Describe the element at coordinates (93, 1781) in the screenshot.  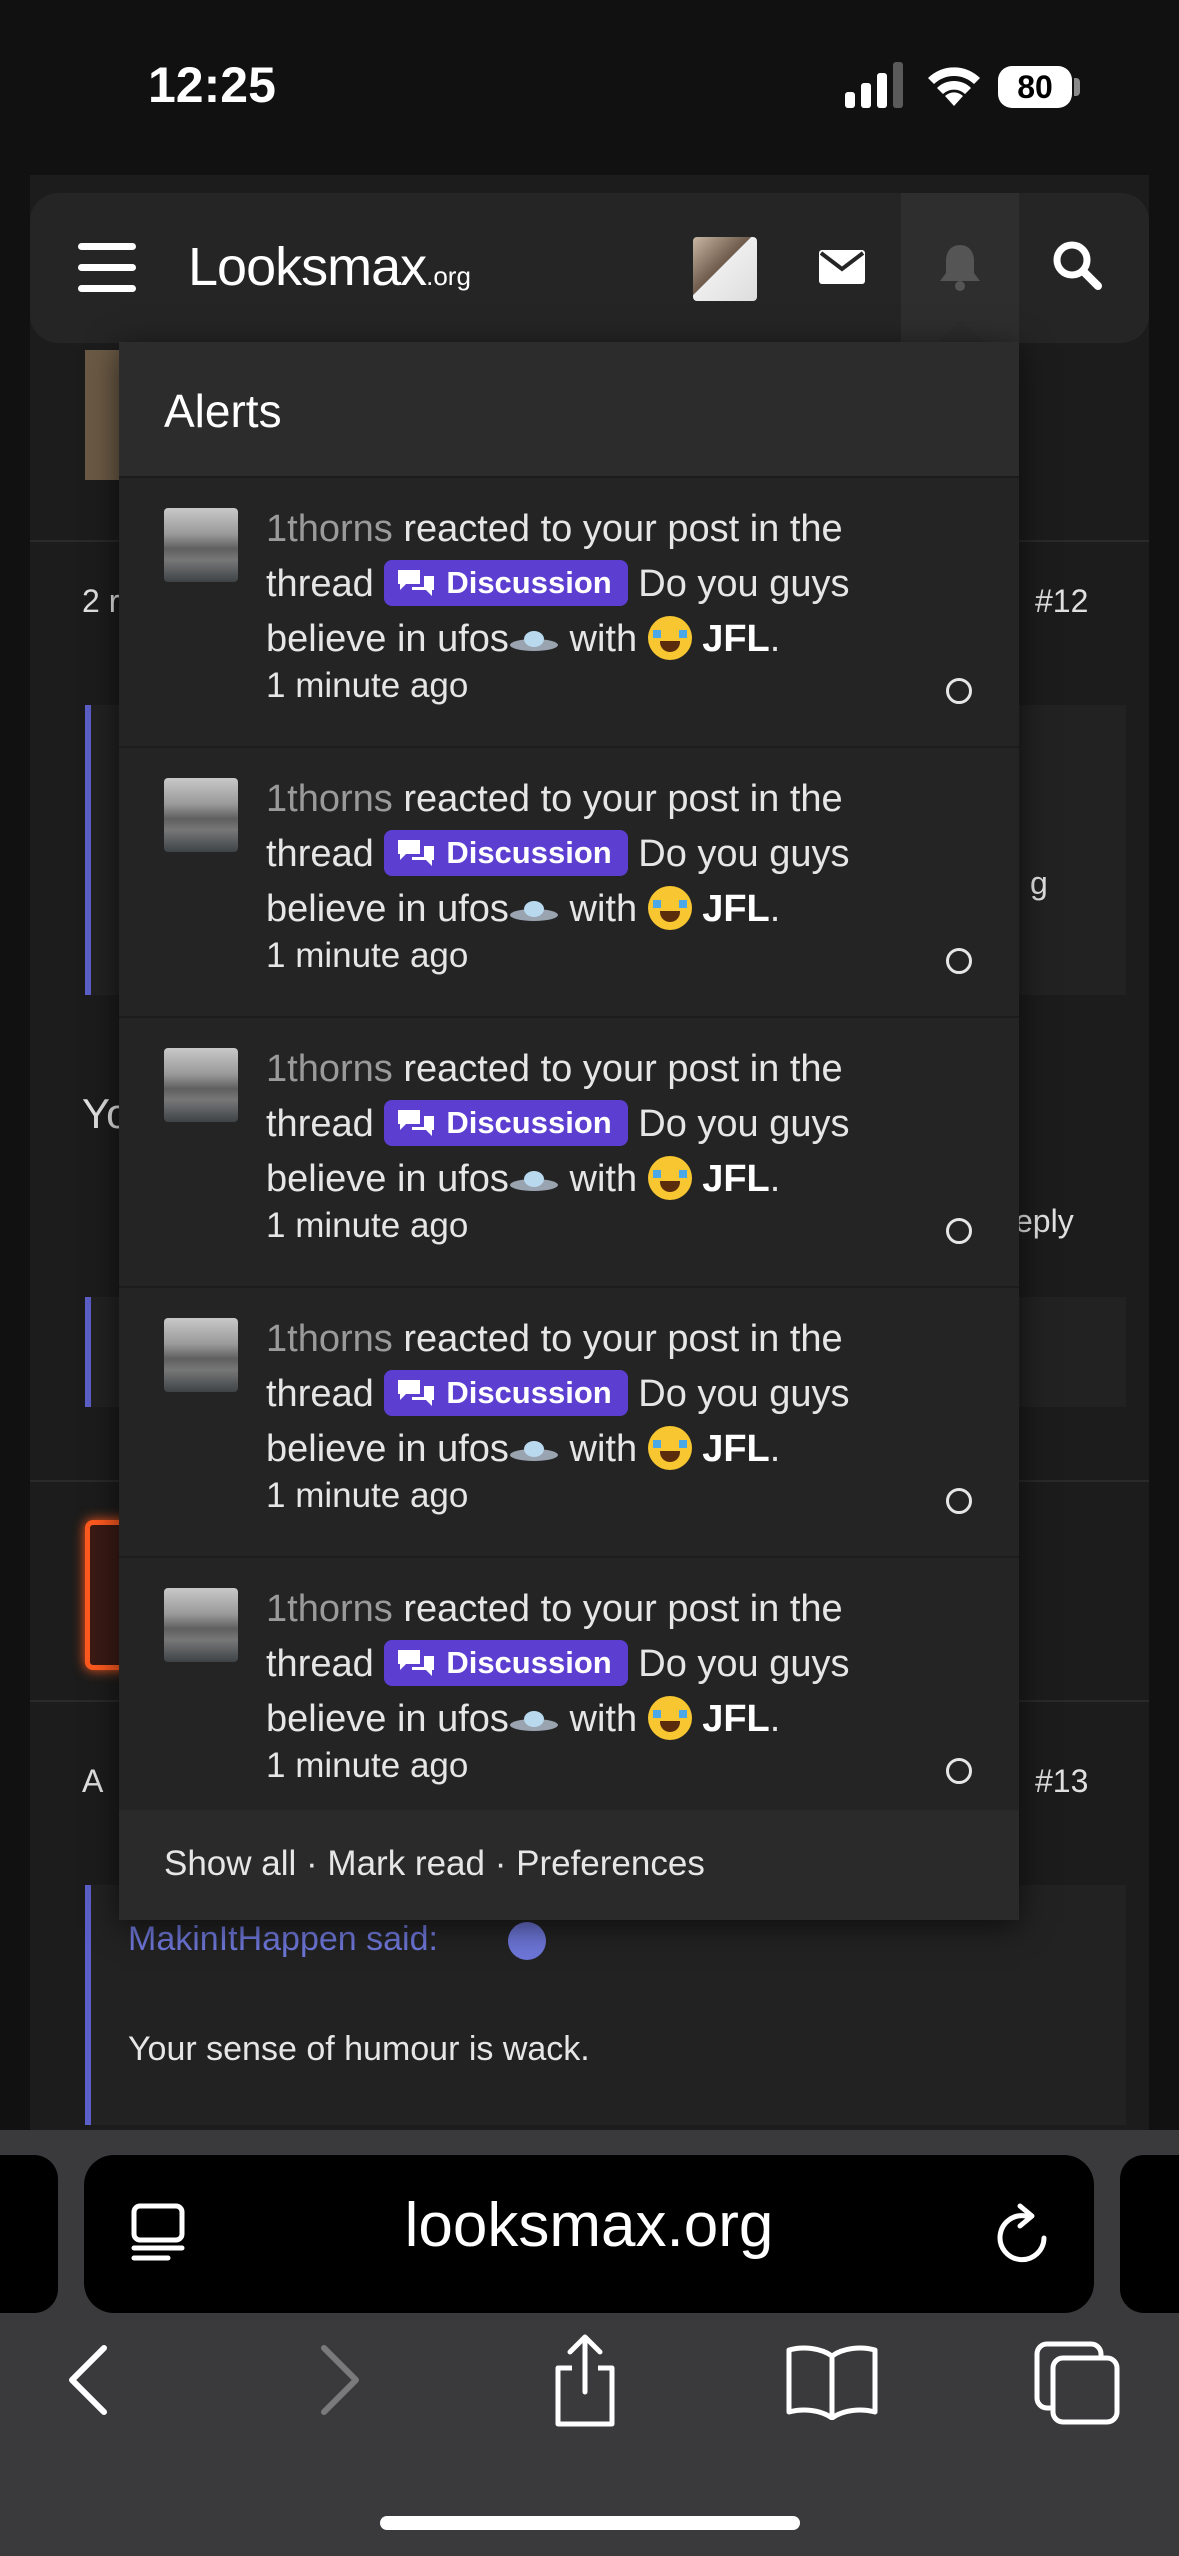
I see `post-meta: A` at that location.